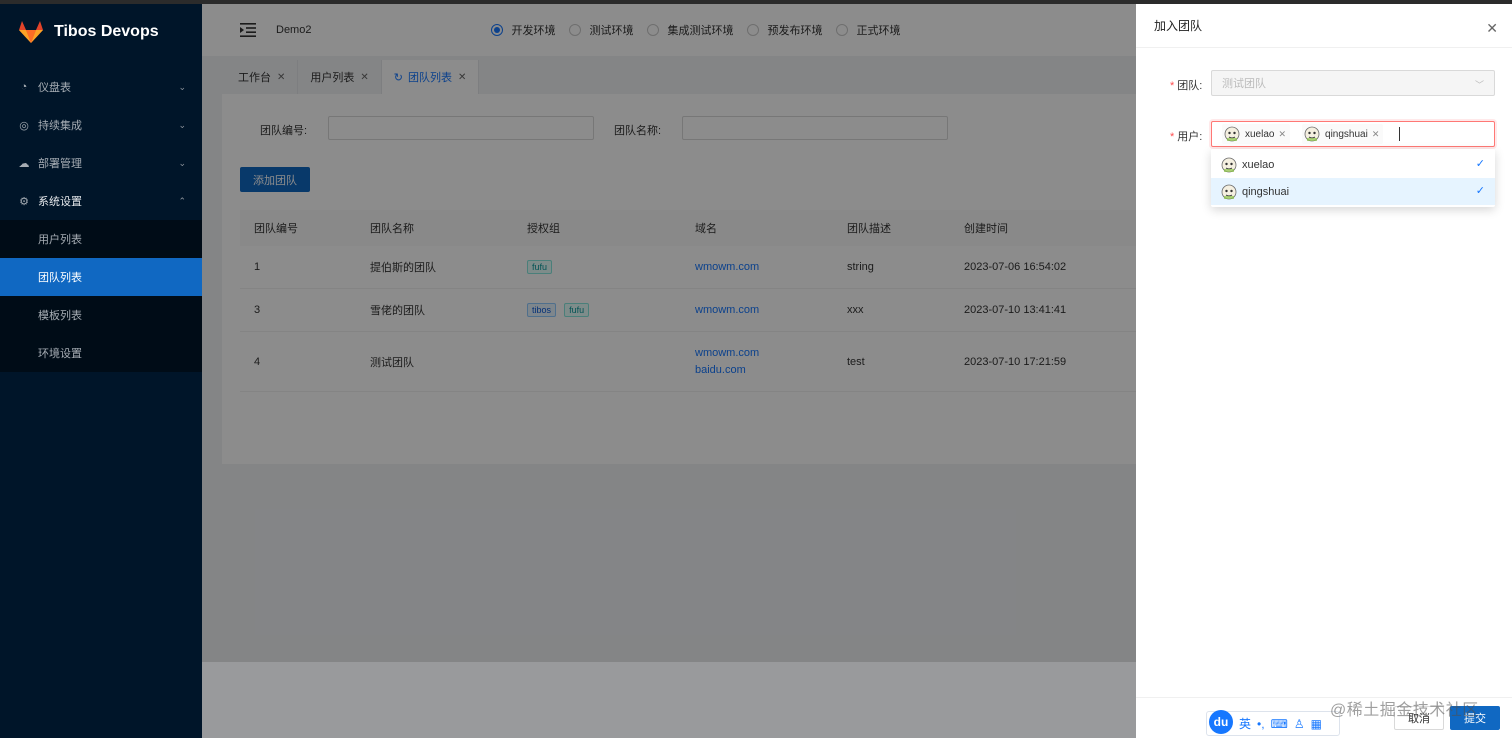 The image size is (1512, 738). What do you see at coordinates (101, 315) in the screenshot?
I see `sidebar-item-templates: 模板列表` at bounding box center [101, 315].